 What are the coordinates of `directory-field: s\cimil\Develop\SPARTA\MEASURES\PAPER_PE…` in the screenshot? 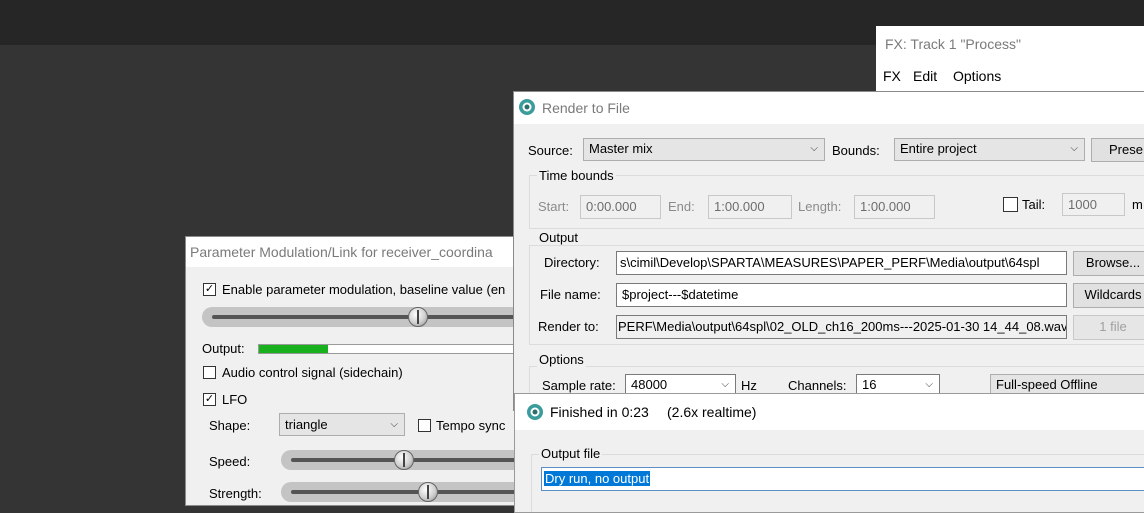 It's located at (841, 263).